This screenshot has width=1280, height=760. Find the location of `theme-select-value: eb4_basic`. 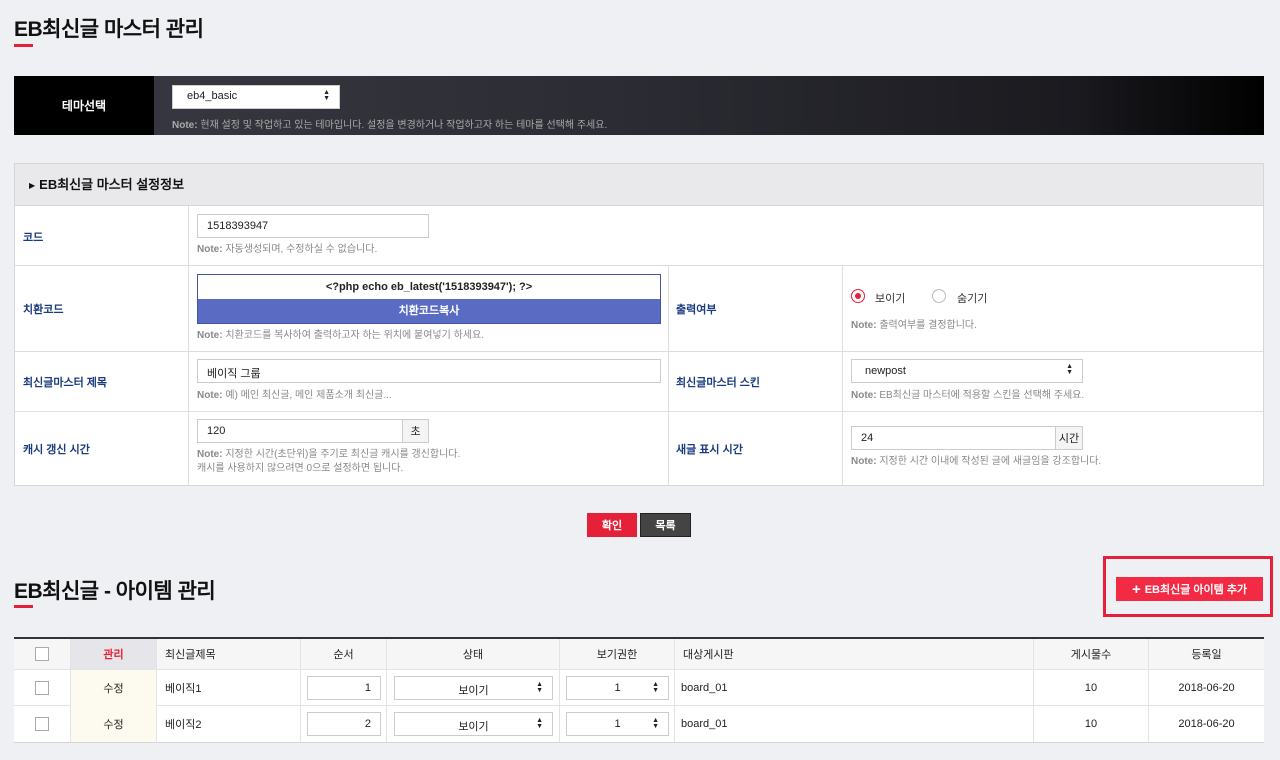

theme-select-value: eb4_basic is located at coordinates (212, 96).